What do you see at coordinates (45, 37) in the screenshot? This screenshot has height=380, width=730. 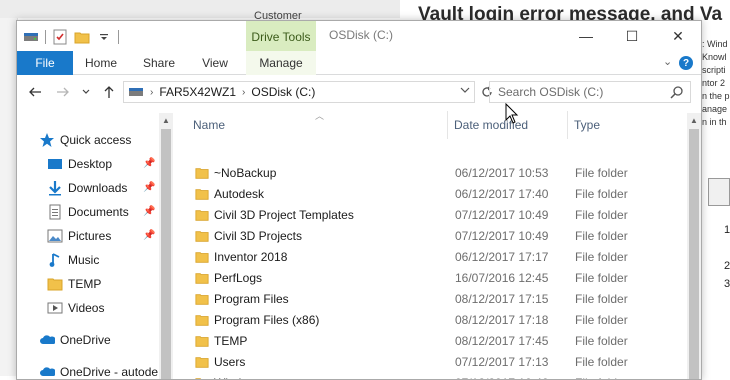 I see `qat-separator` at bounding box center [45, 37].